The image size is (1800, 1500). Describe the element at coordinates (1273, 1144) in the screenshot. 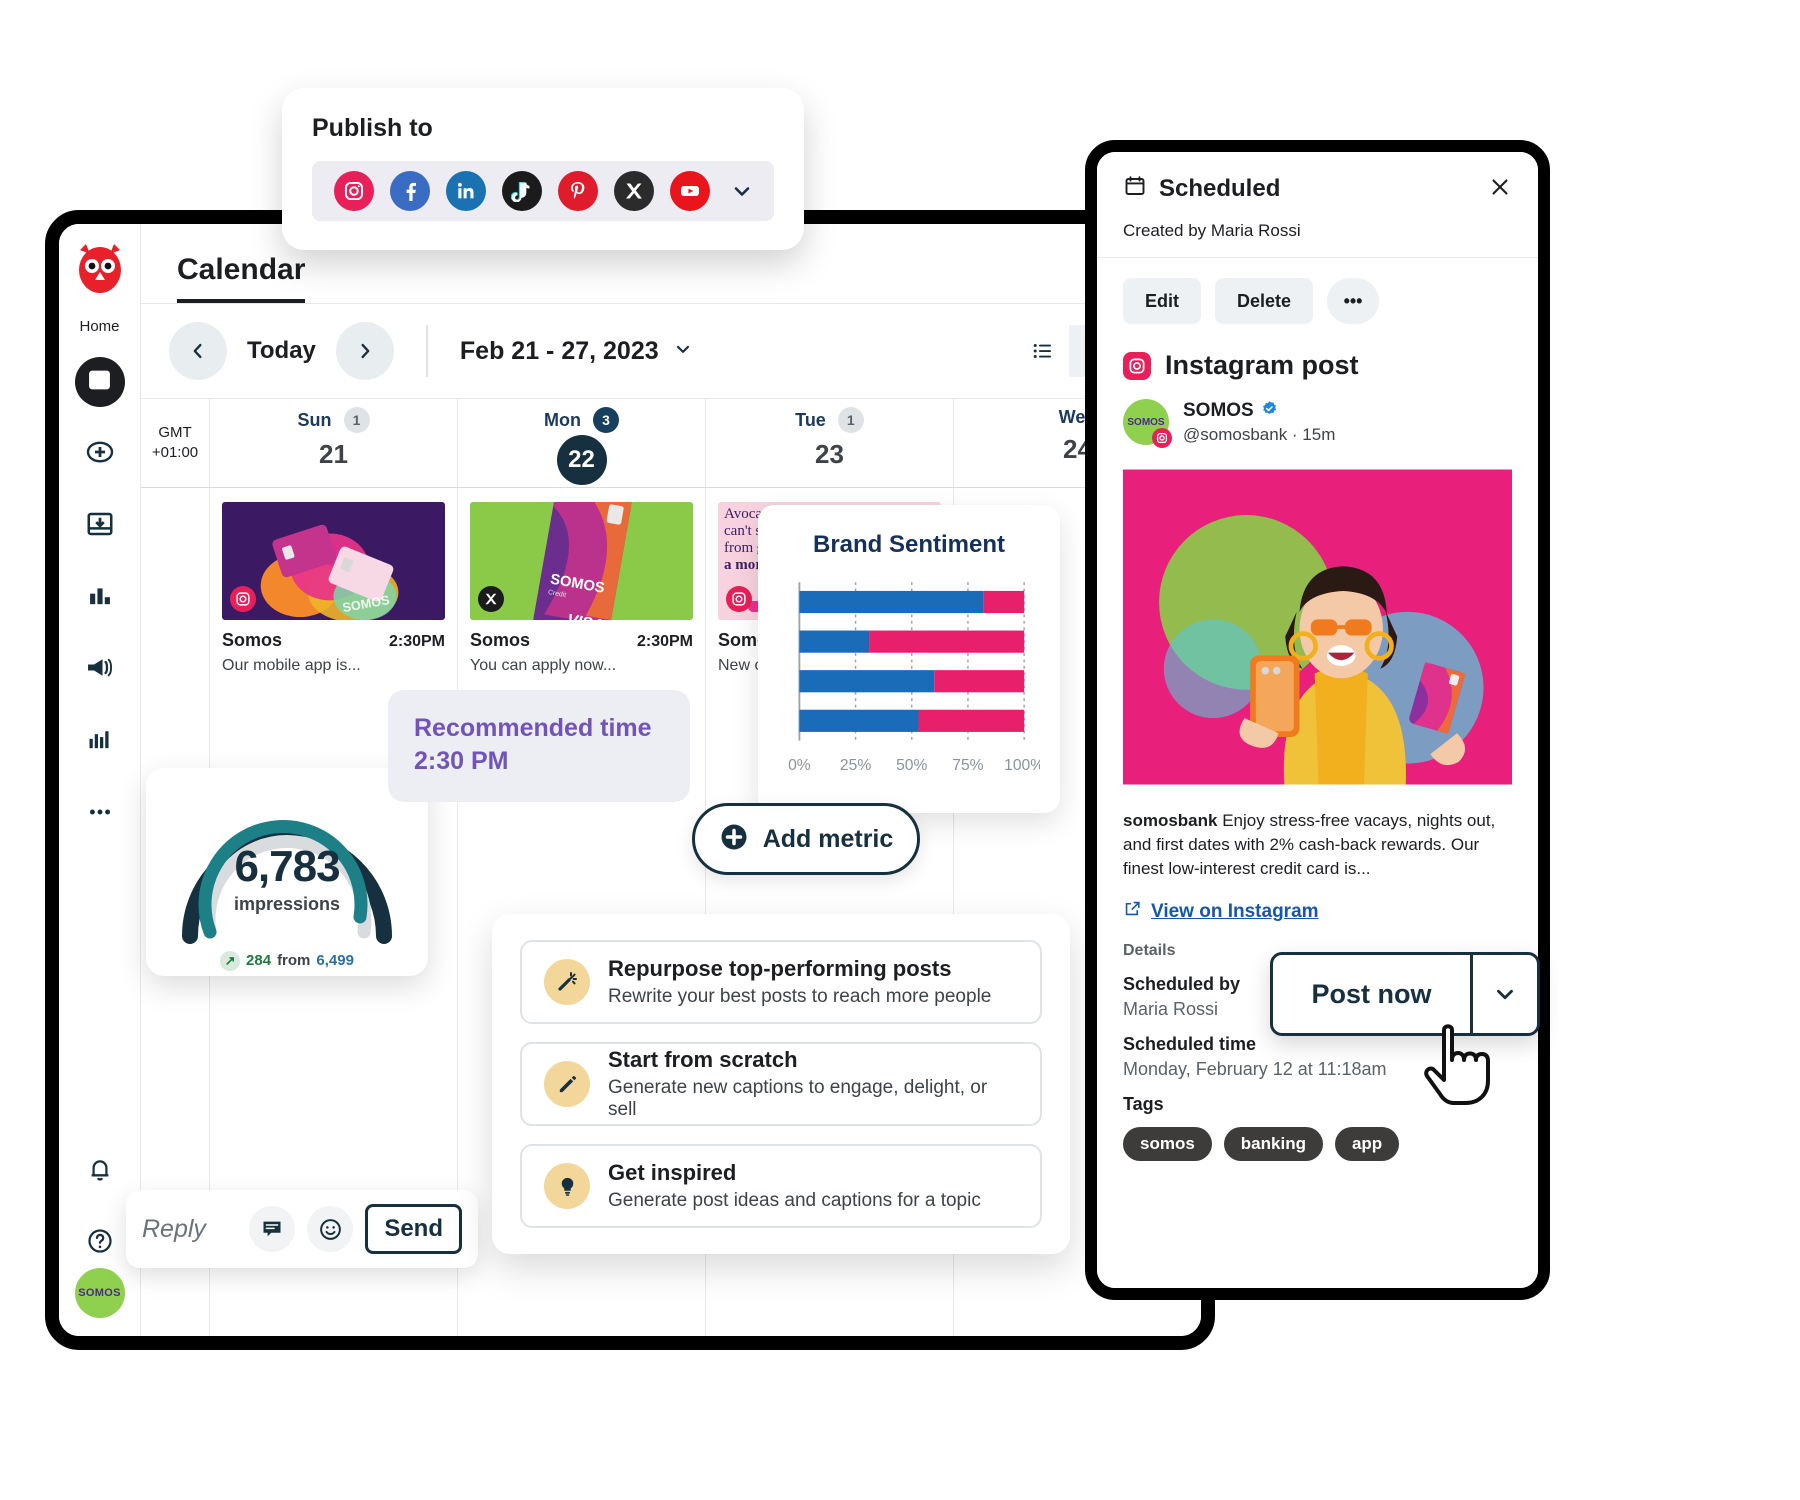

I see `tag-chip: banking` at that location.